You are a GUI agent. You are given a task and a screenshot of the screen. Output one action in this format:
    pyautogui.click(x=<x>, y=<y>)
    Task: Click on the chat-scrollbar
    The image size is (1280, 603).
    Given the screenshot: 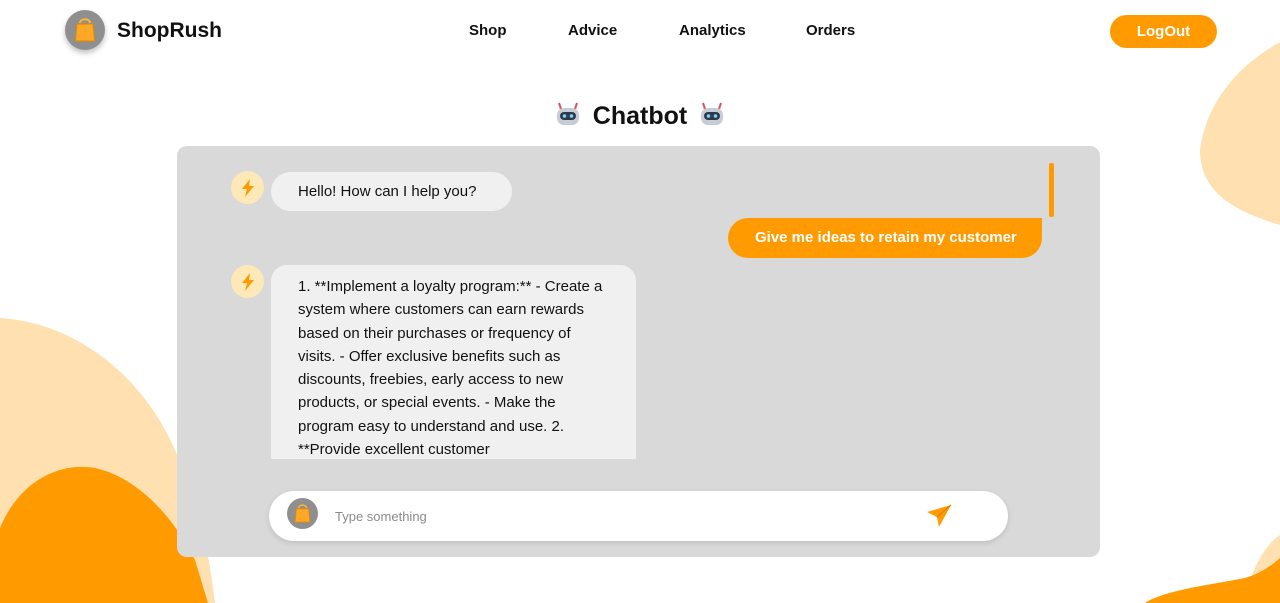 What is the action you would take?
    pyautogui.click(x=1051, y=190)
    